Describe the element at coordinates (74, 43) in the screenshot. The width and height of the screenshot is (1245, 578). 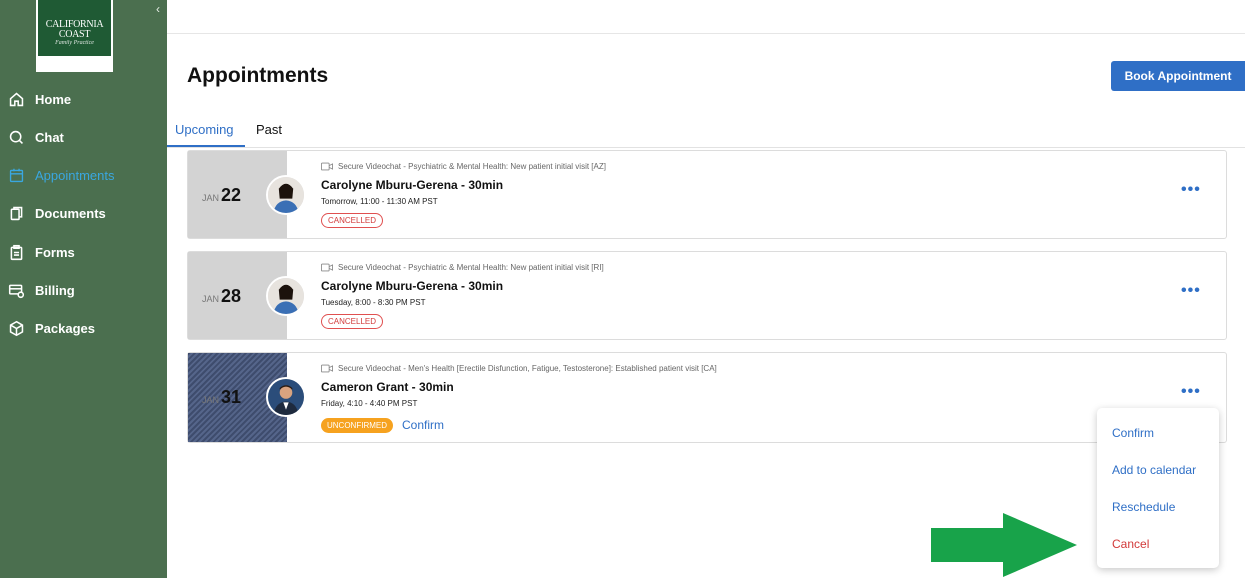
I see `logo-subtitle: Family Practice` at that location.